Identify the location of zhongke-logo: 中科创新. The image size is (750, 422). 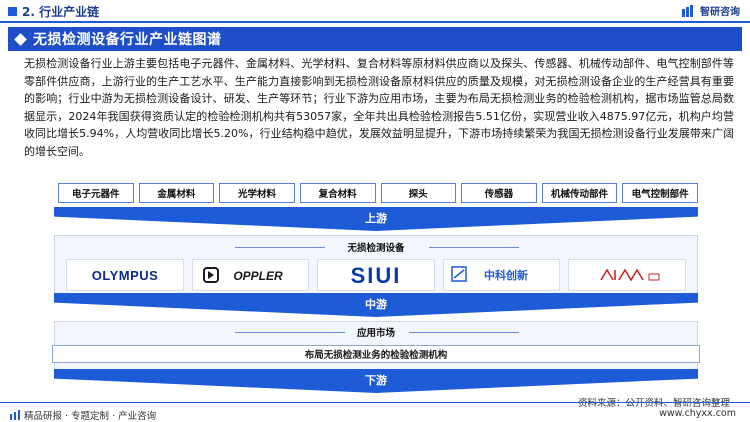
(501, 275).